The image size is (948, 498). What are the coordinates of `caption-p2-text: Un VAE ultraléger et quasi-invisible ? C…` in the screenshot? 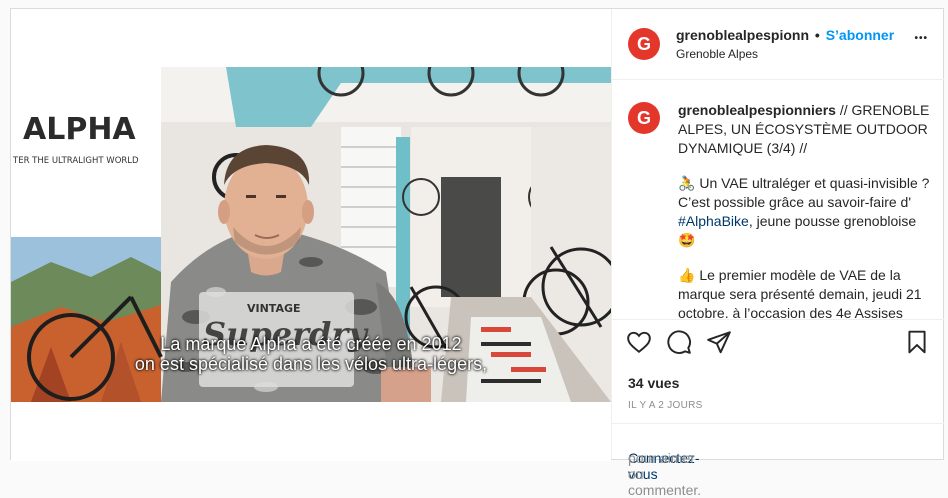 It's located at (804, 192).